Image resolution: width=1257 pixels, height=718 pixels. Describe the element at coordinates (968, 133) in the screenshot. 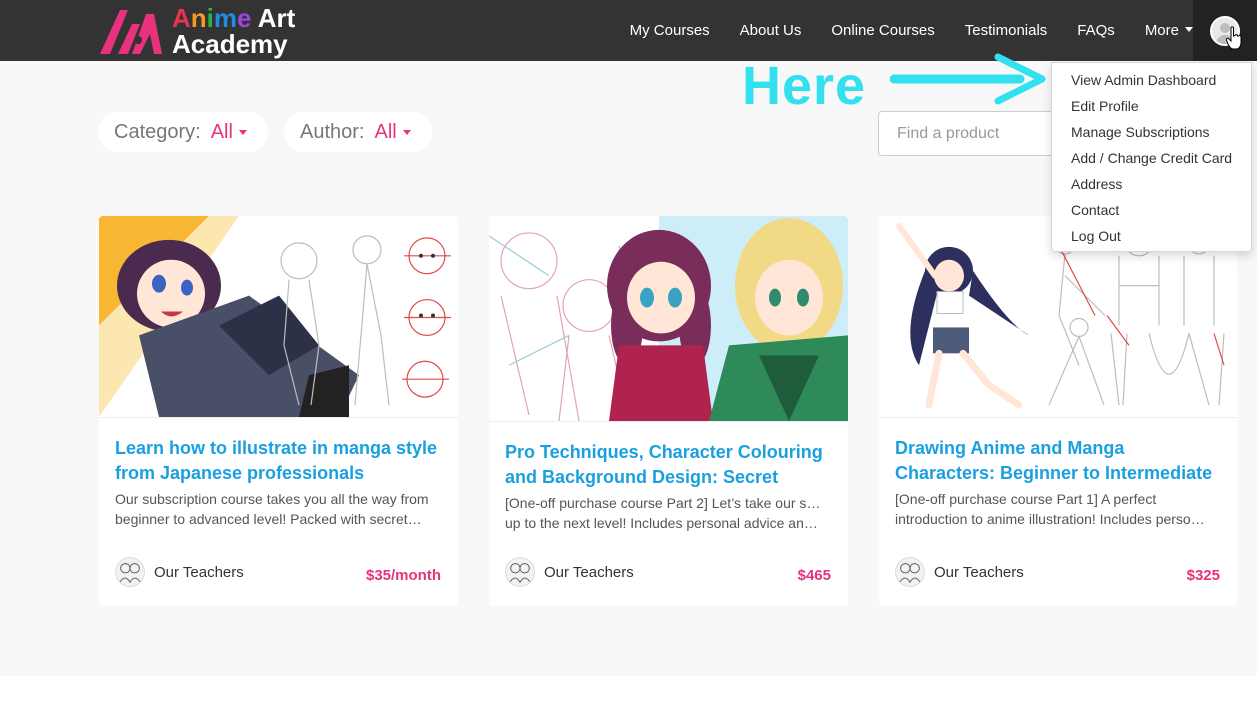

I see `search-input` at that location.